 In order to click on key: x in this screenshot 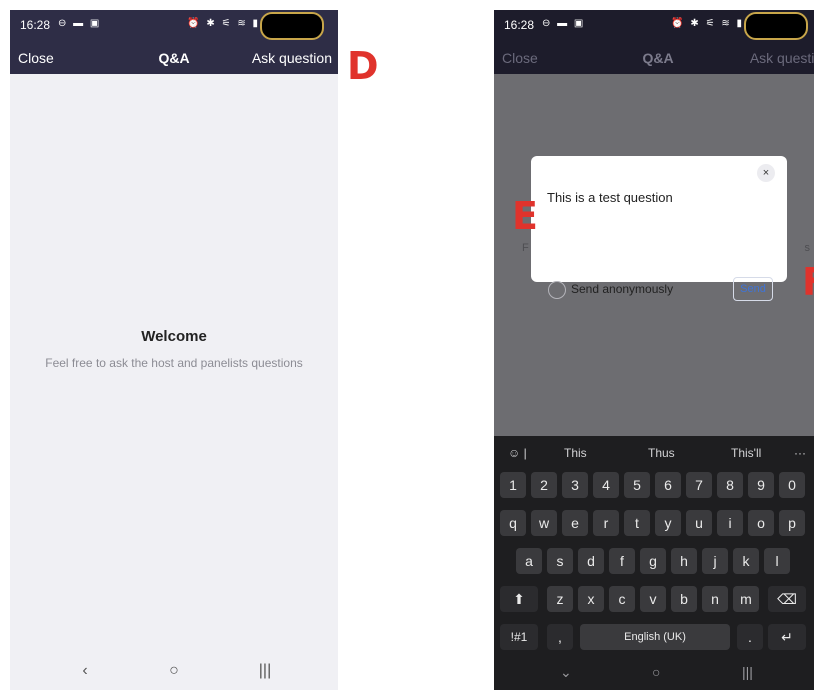, I will do `click(591, 599)`.